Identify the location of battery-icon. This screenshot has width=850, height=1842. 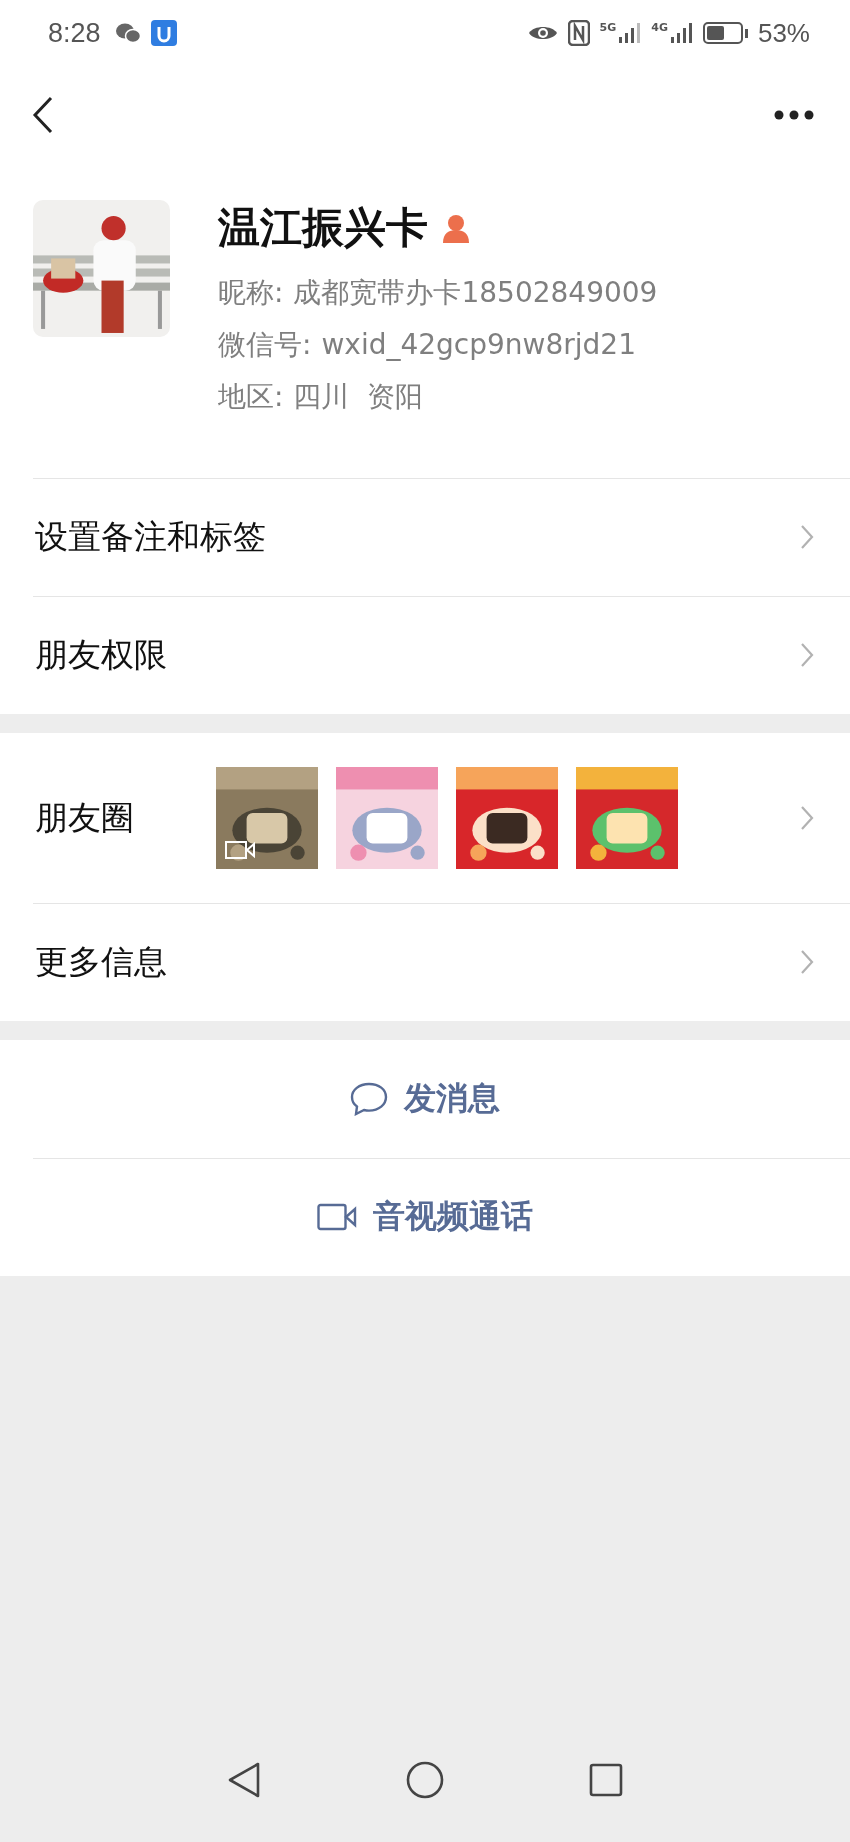
(725, 33).